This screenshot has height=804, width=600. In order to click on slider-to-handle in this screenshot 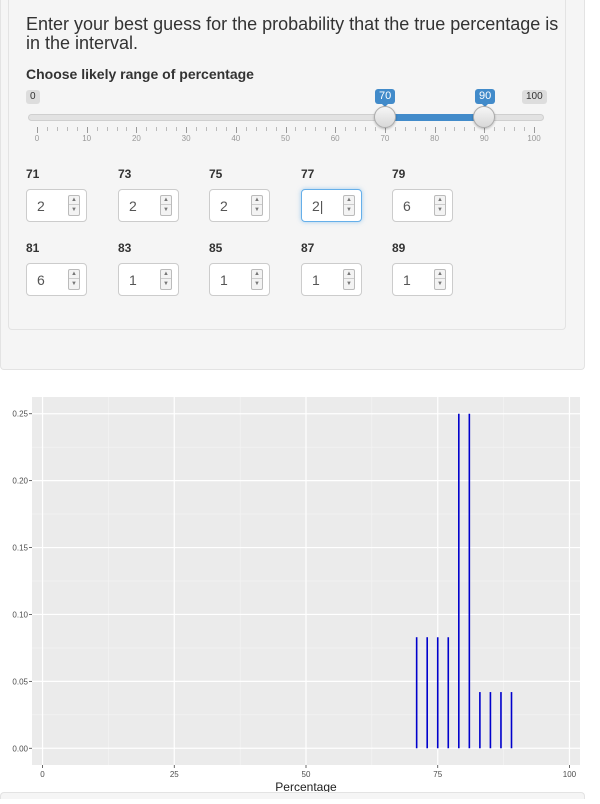, I will do `click(484, 117)`.